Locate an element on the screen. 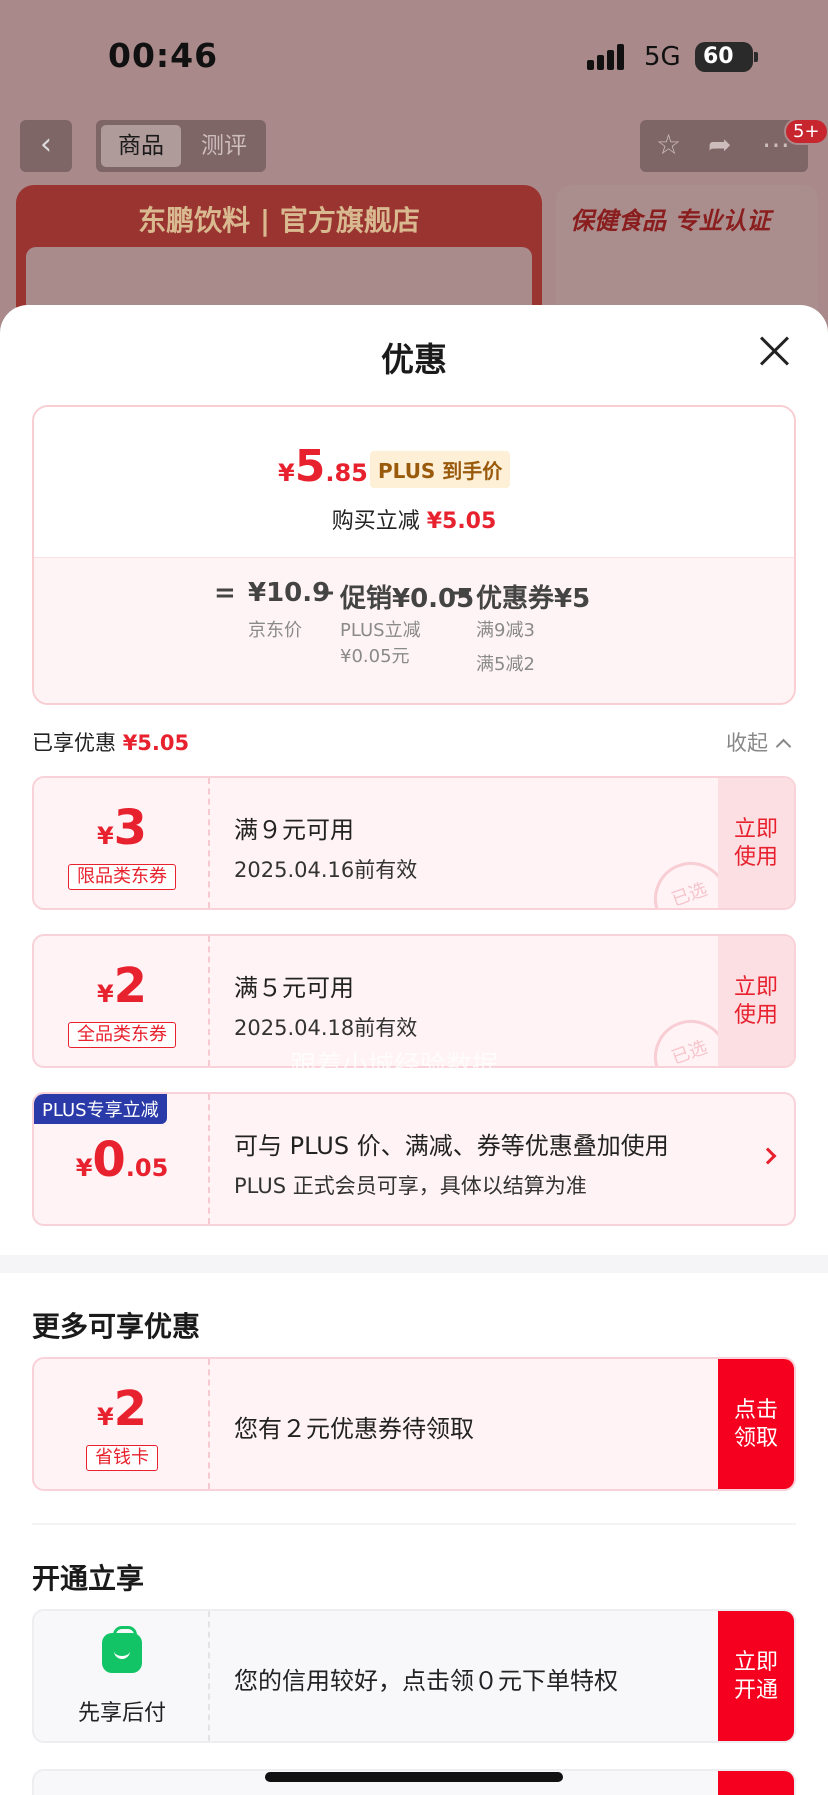  card-type-tag: 省钱卡 is located at coordinates (122, 1458).